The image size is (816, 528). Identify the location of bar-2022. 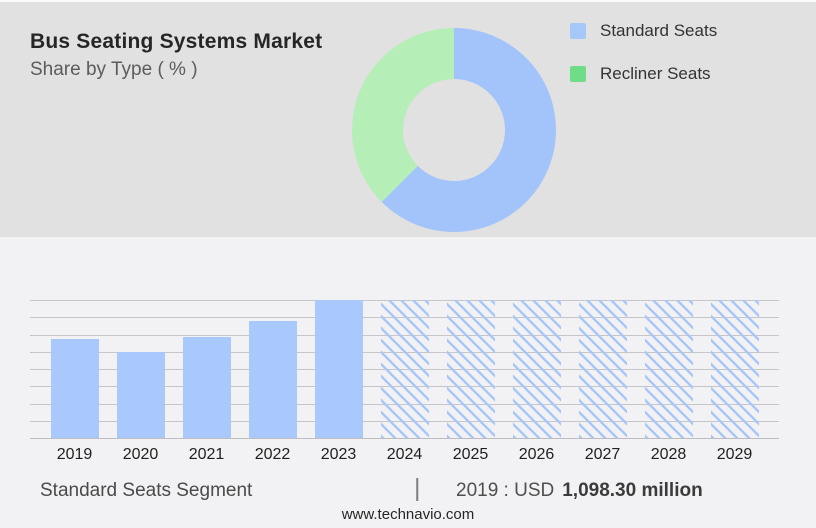
(272, 379).